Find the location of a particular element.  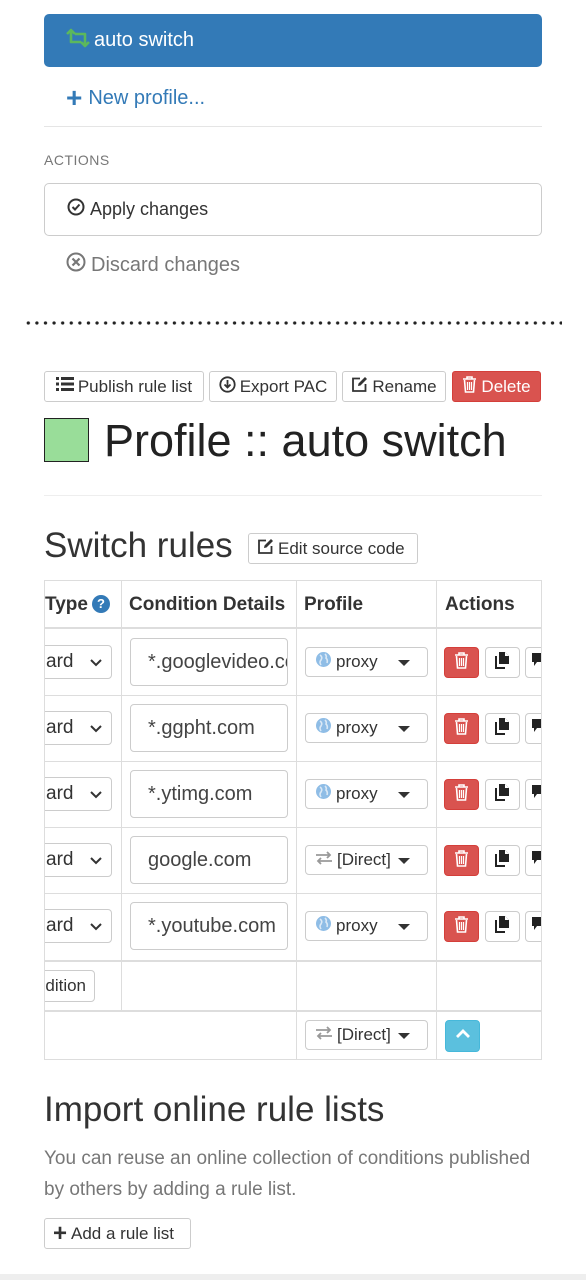

publish-rule-list-button: Publish rule list is located at coordinates (124, 386).